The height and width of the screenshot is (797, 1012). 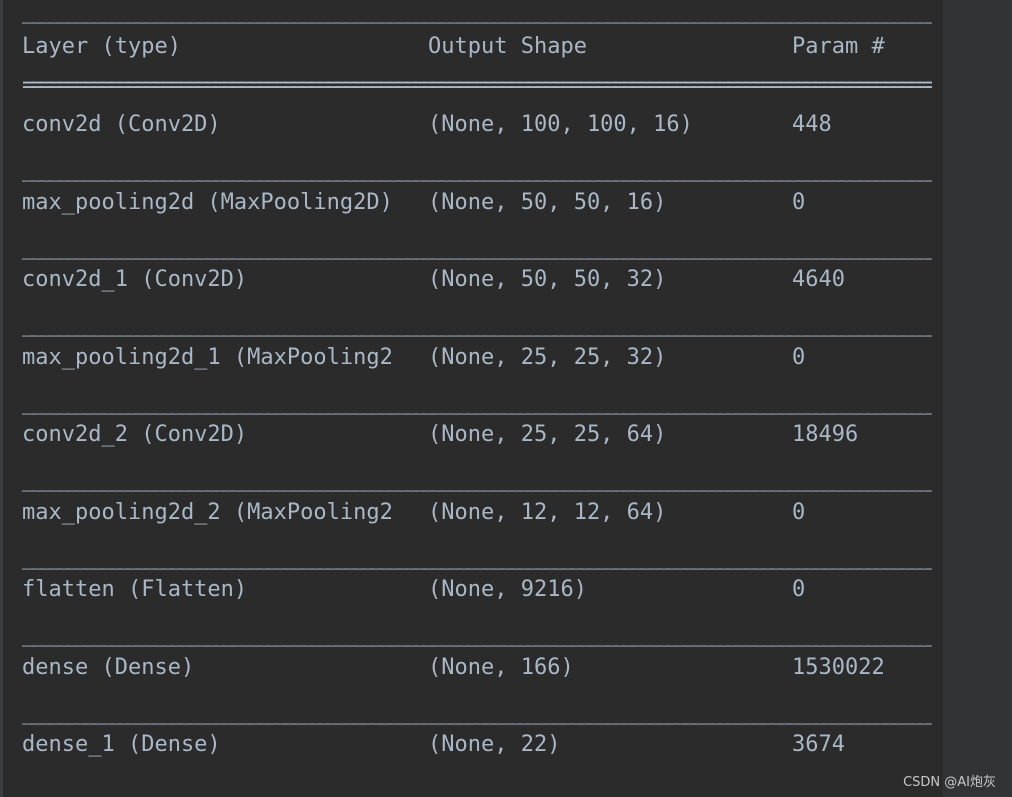 What do you see at coordinates (121, 745) in the screenshot?
I see `layer-name: dense_1 (Dense)` at bounding box center [121, 745].